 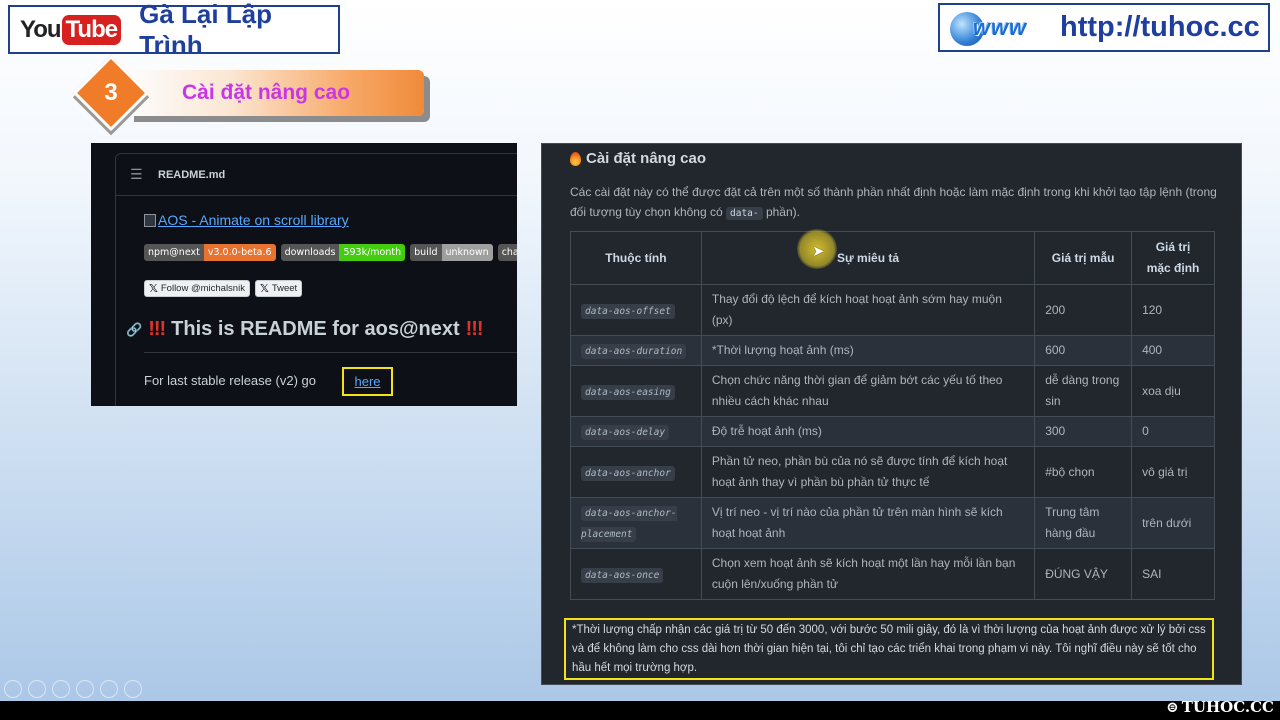 I want to click on attr-cell: data-aos-delay, so click(x=636, y=431).